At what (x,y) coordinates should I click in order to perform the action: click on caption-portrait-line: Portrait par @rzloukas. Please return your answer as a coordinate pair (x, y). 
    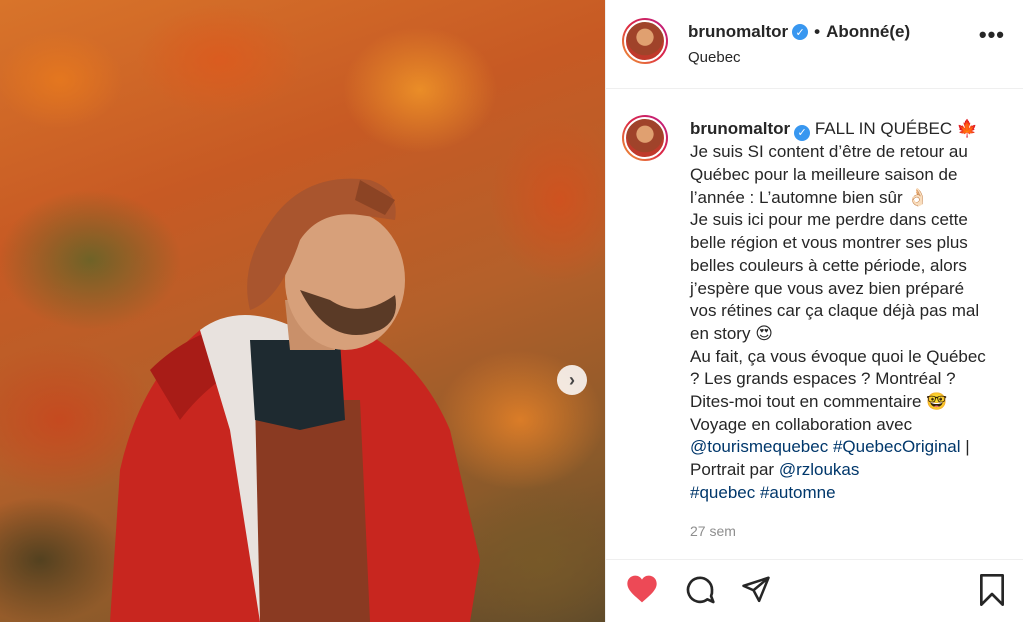
    Looking at the image, I should click on (853, 470).